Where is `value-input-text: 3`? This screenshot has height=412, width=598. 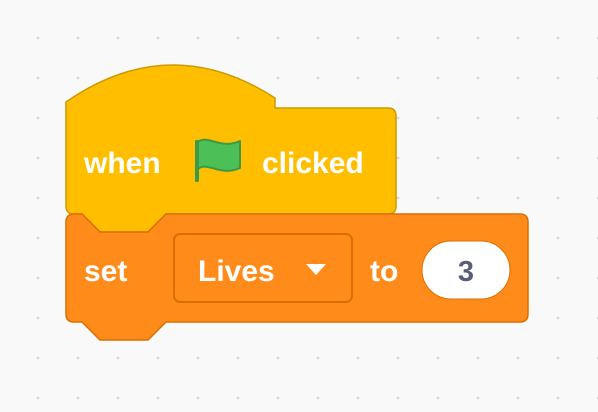 value-input-text: 3 is located at coordinates (466, 272).